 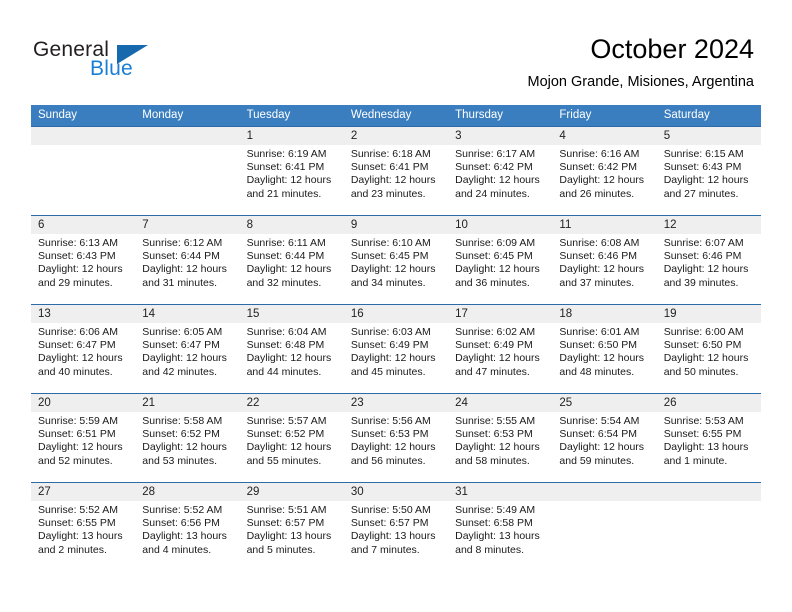 What do you see at coordinates (599, 243) in the screenshot?
I see `sunrise-text: Sunrise: 6:08 AM` at bounding box center [599, 243].